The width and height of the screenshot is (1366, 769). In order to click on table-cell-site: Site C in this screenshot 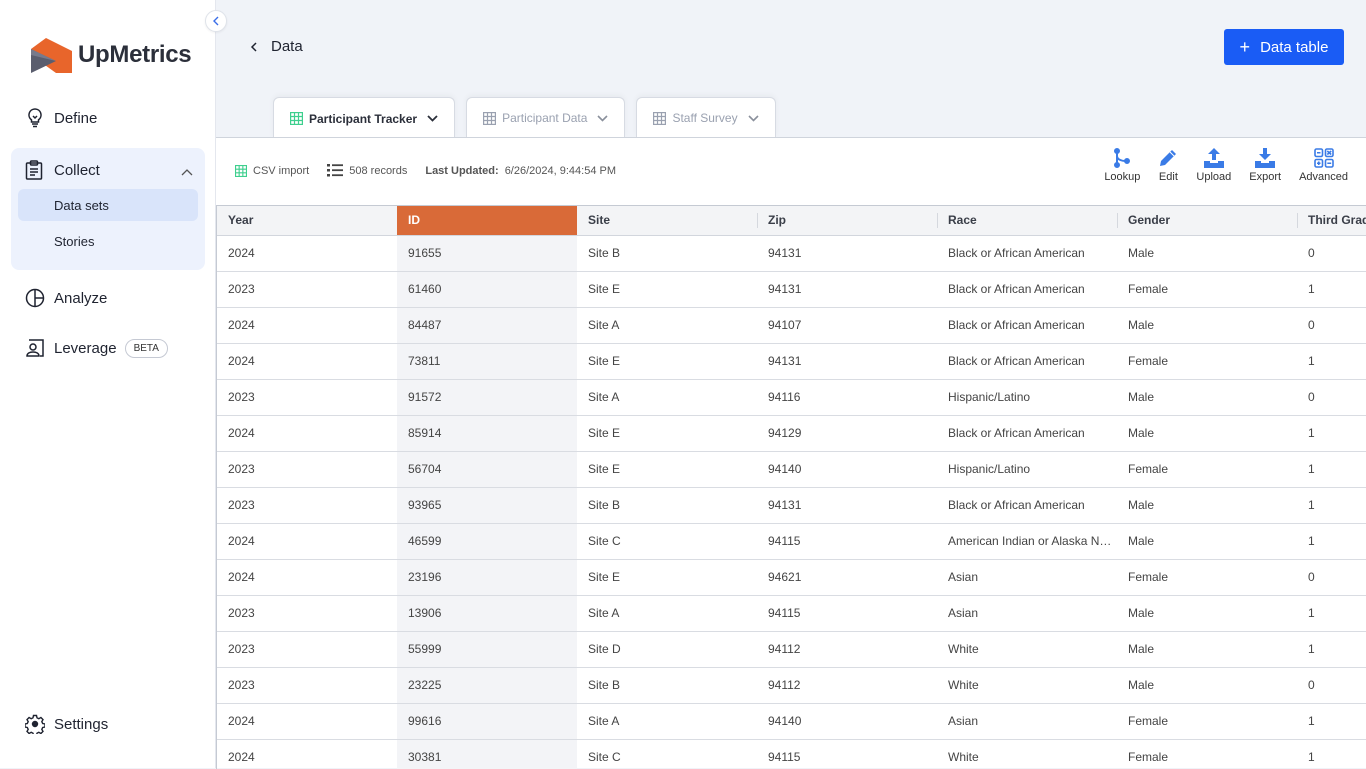, I will do `click(667, 754)`.